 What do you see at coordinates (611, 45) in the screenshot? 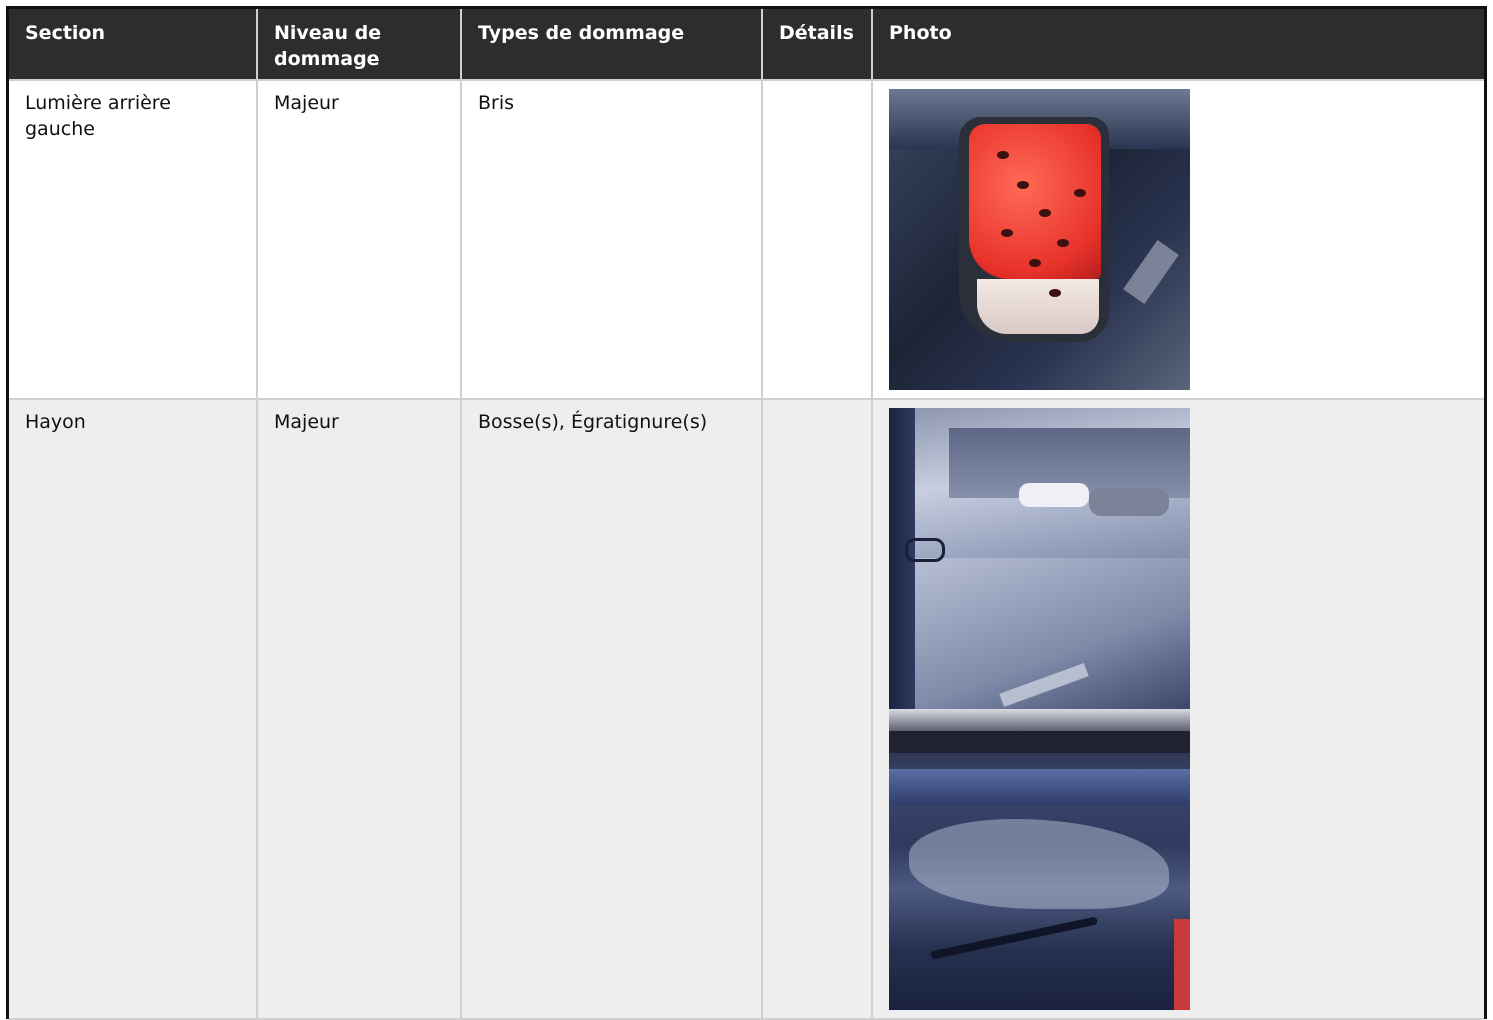
I see `header-damage-types: Types de dommage` at bounding box center [611, 45].